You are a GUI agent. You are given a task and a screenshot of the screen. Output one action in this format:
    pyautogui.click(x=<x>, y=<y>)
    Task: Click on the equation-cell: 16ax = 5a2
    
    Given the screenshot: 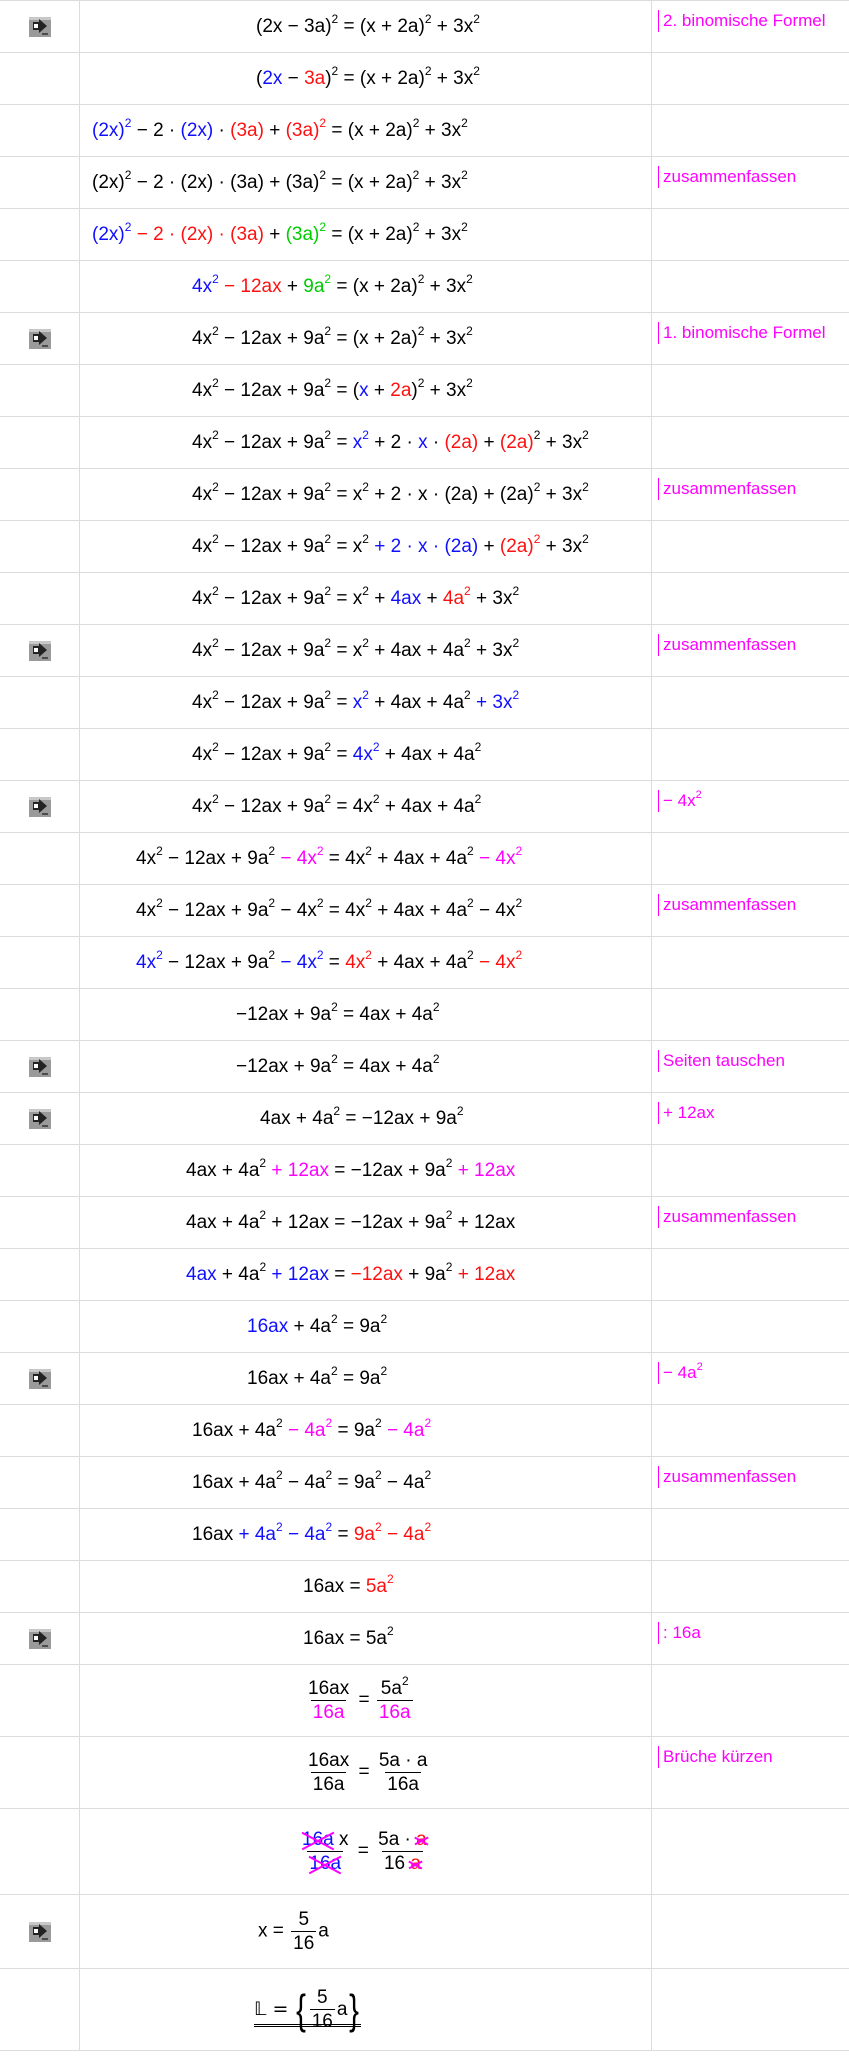 What is the action you would take?
    pyautogui.click(x=366, y=1586)
    